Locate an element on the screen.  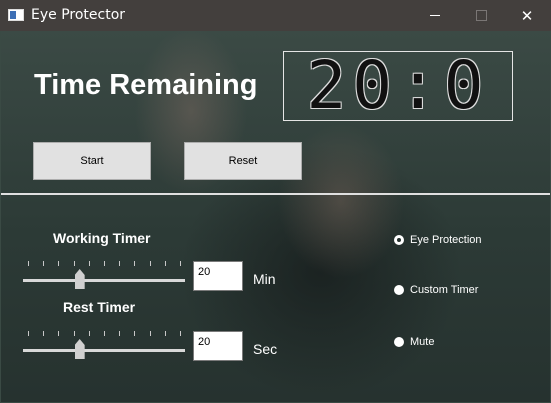
reset-button: Reset is located at coordinates (243, 161).